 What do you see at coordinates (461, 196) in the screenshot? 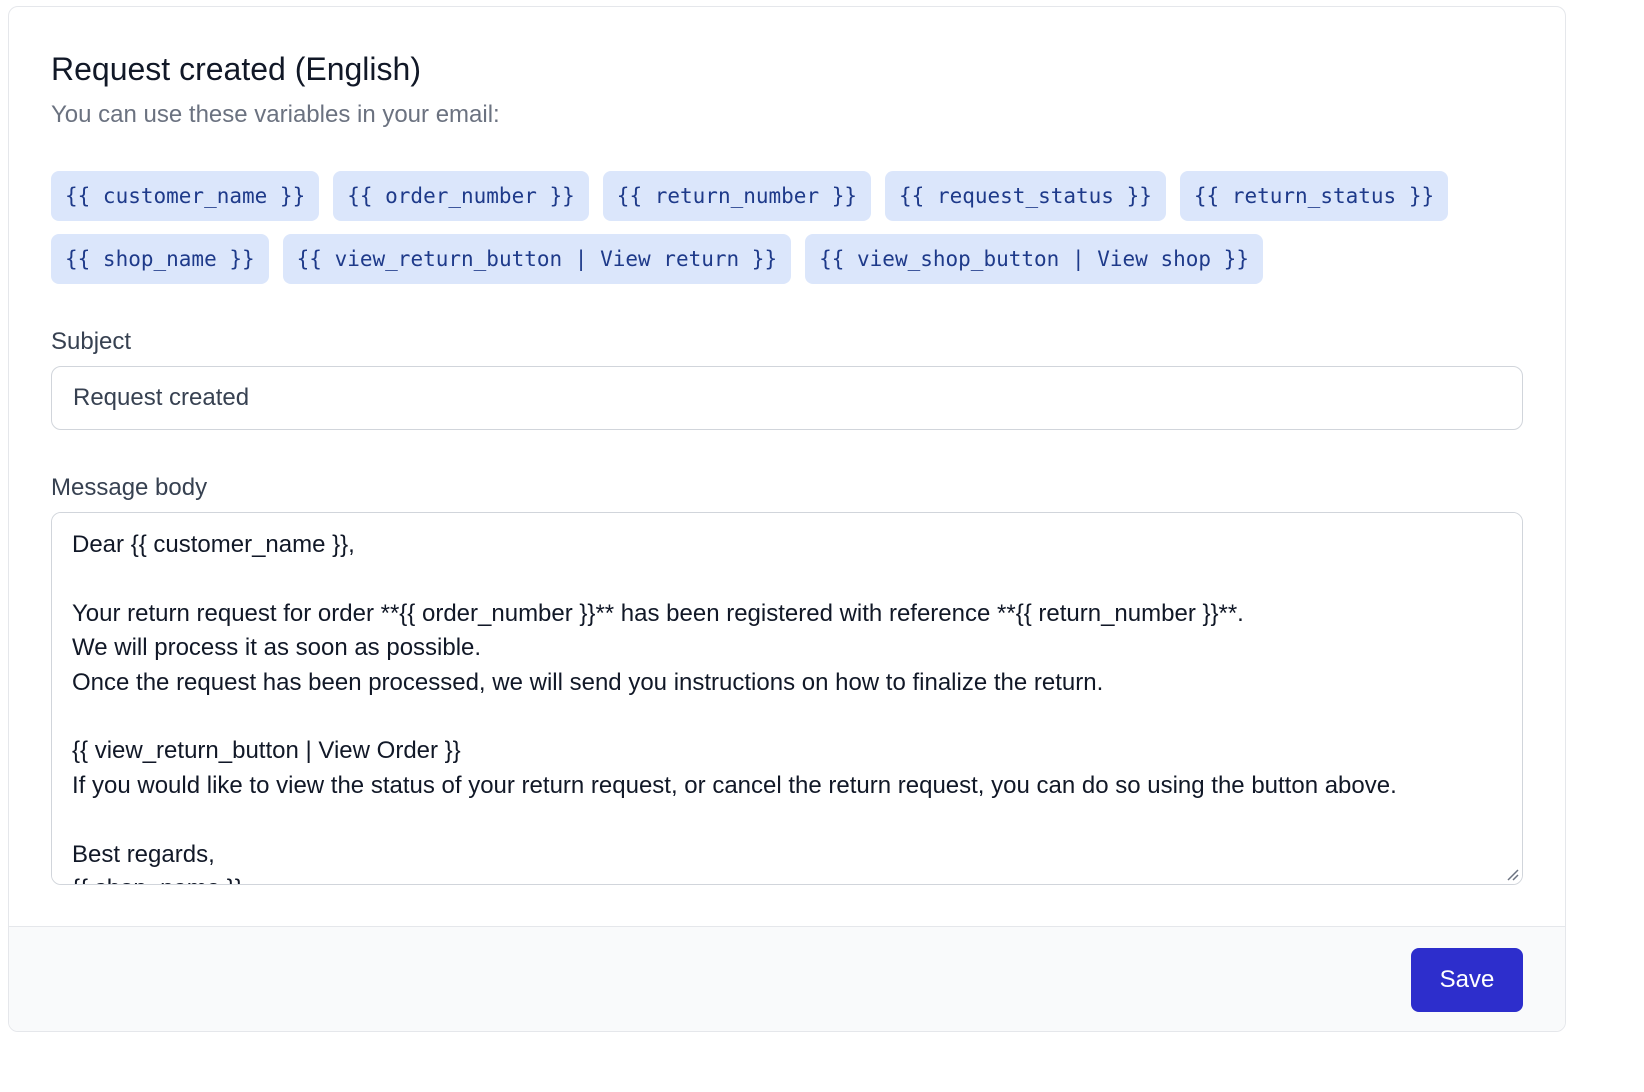
I see `variable-chip-order-number: {{ order_number }}` at bounding box center [461, 196].